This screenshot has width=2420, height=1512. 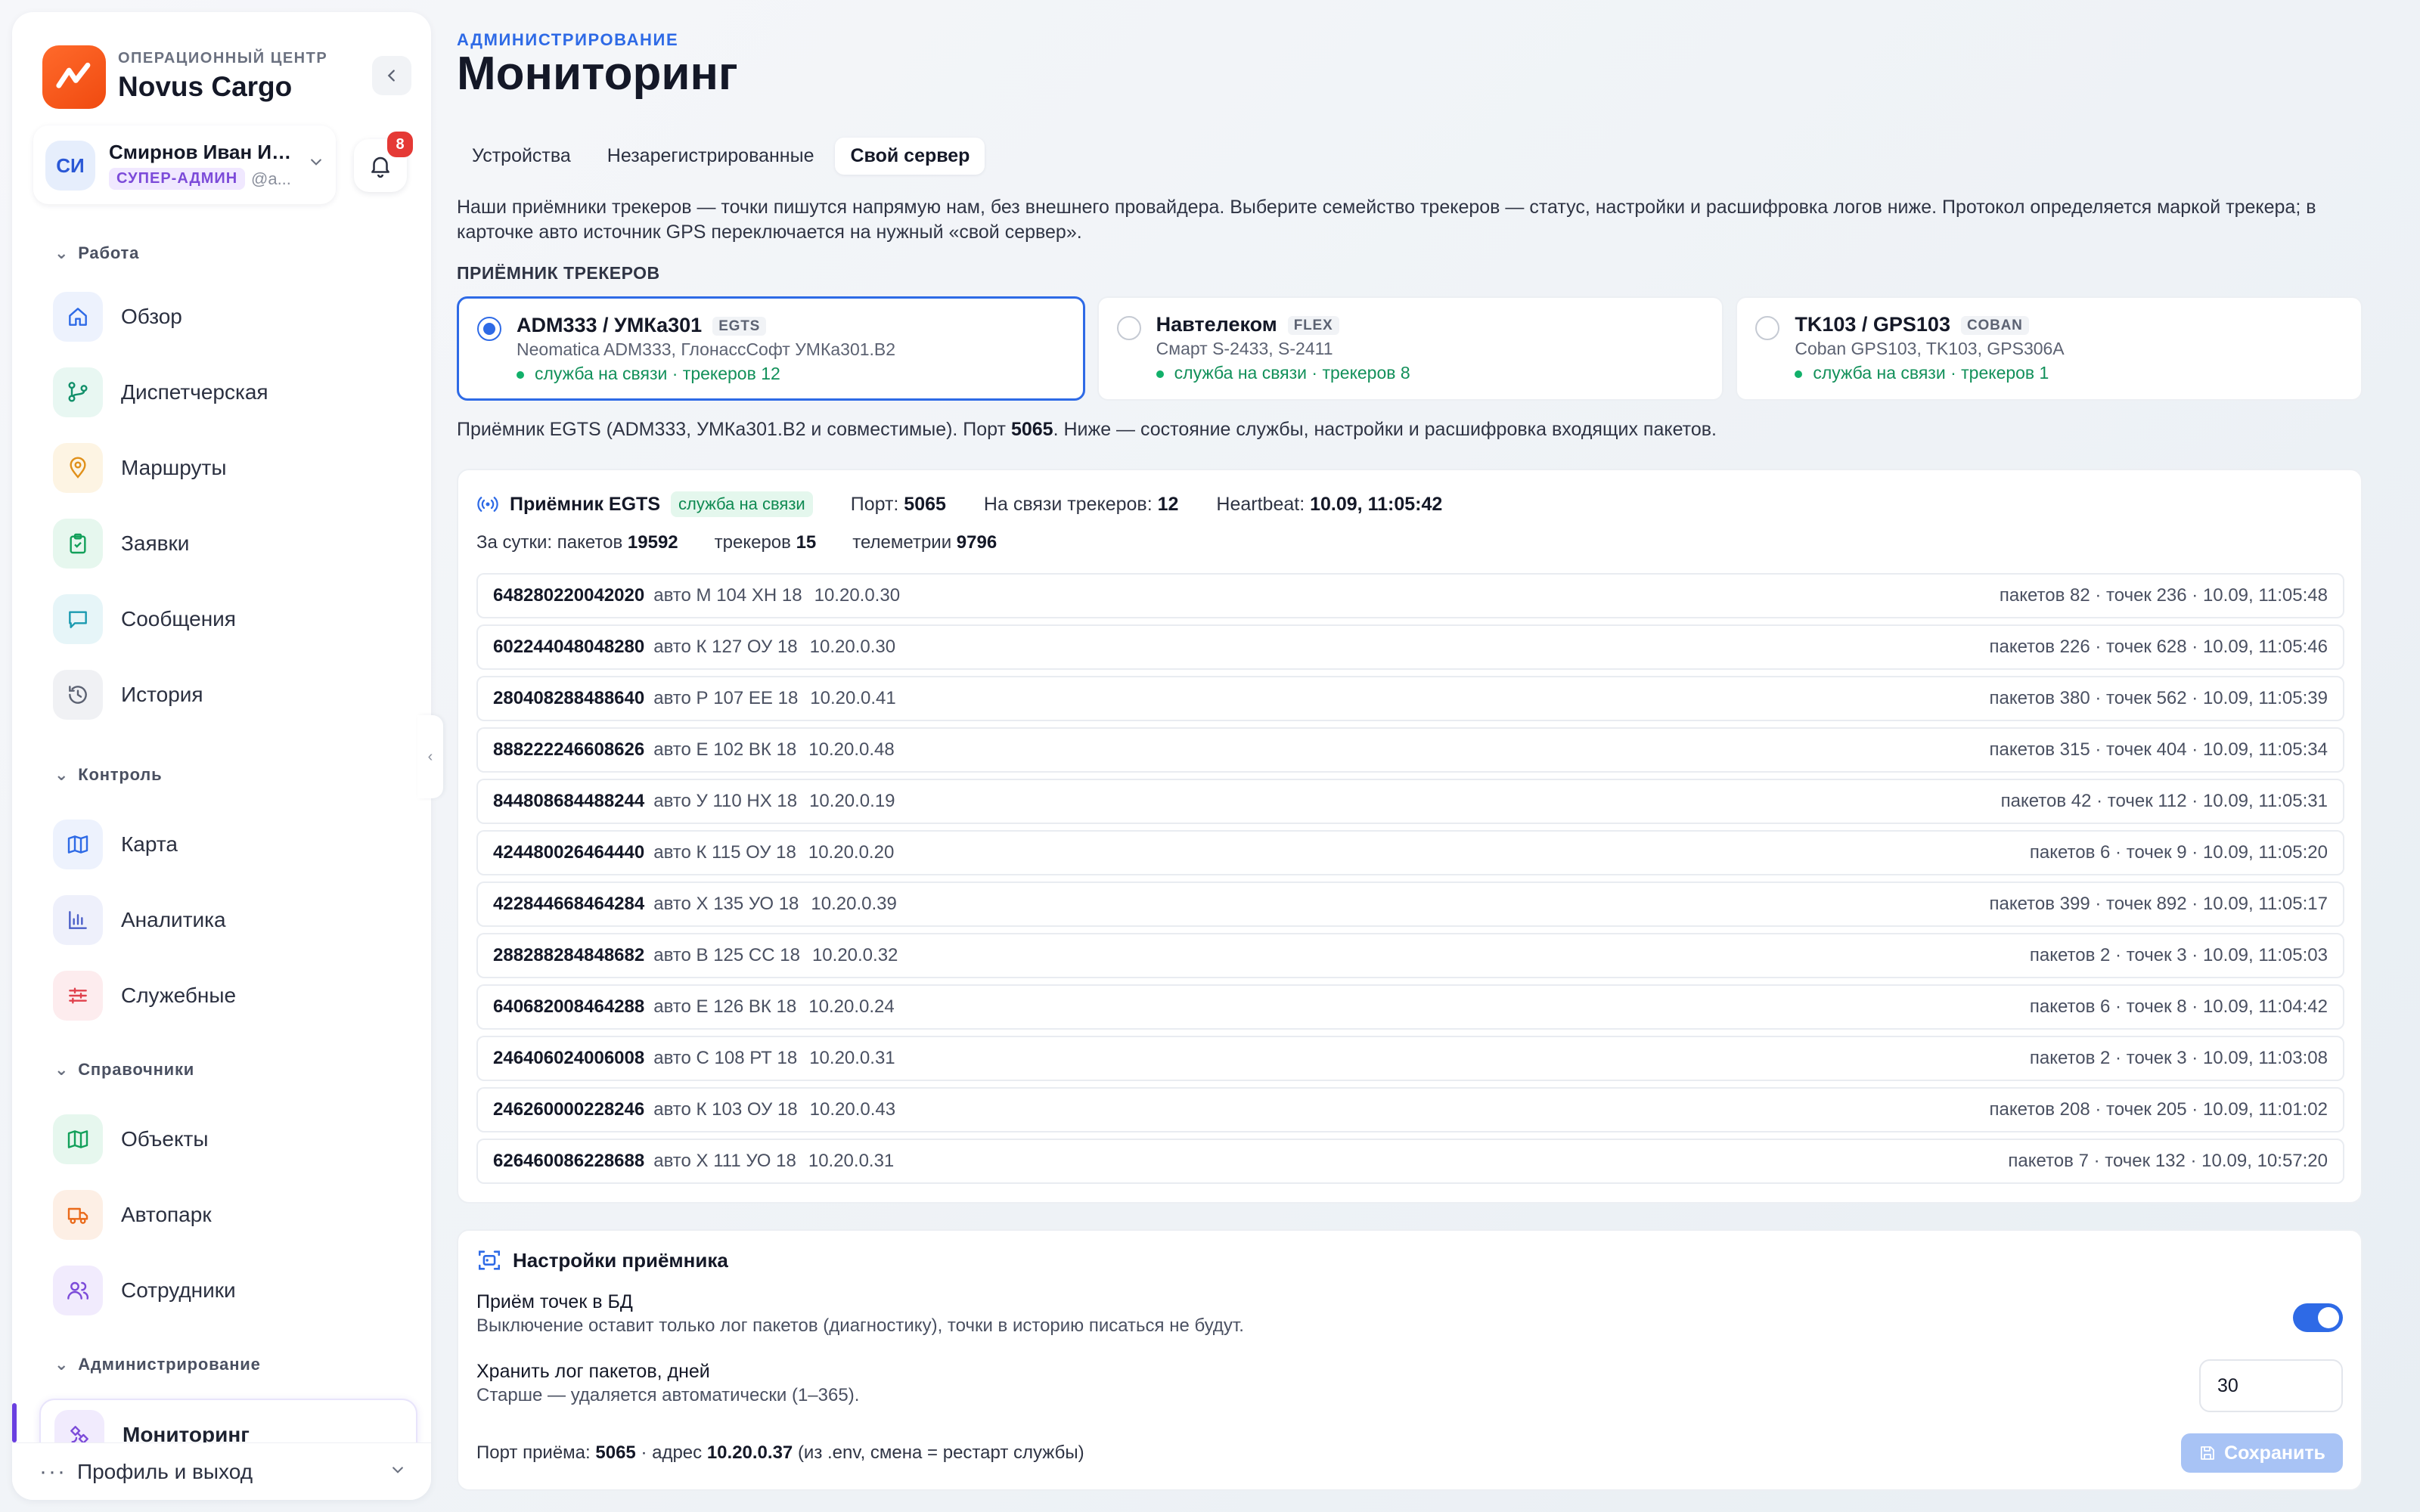 I want to click on nav-item-service: Служебные, so click(x=228, y=996).